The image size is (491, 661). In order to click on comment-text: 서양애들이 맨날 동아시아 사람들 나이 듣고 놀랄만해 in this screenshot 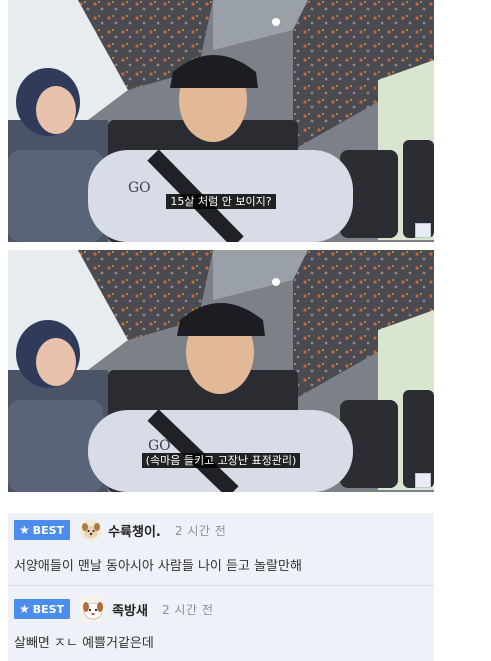, I will do `click(158, 566)`.